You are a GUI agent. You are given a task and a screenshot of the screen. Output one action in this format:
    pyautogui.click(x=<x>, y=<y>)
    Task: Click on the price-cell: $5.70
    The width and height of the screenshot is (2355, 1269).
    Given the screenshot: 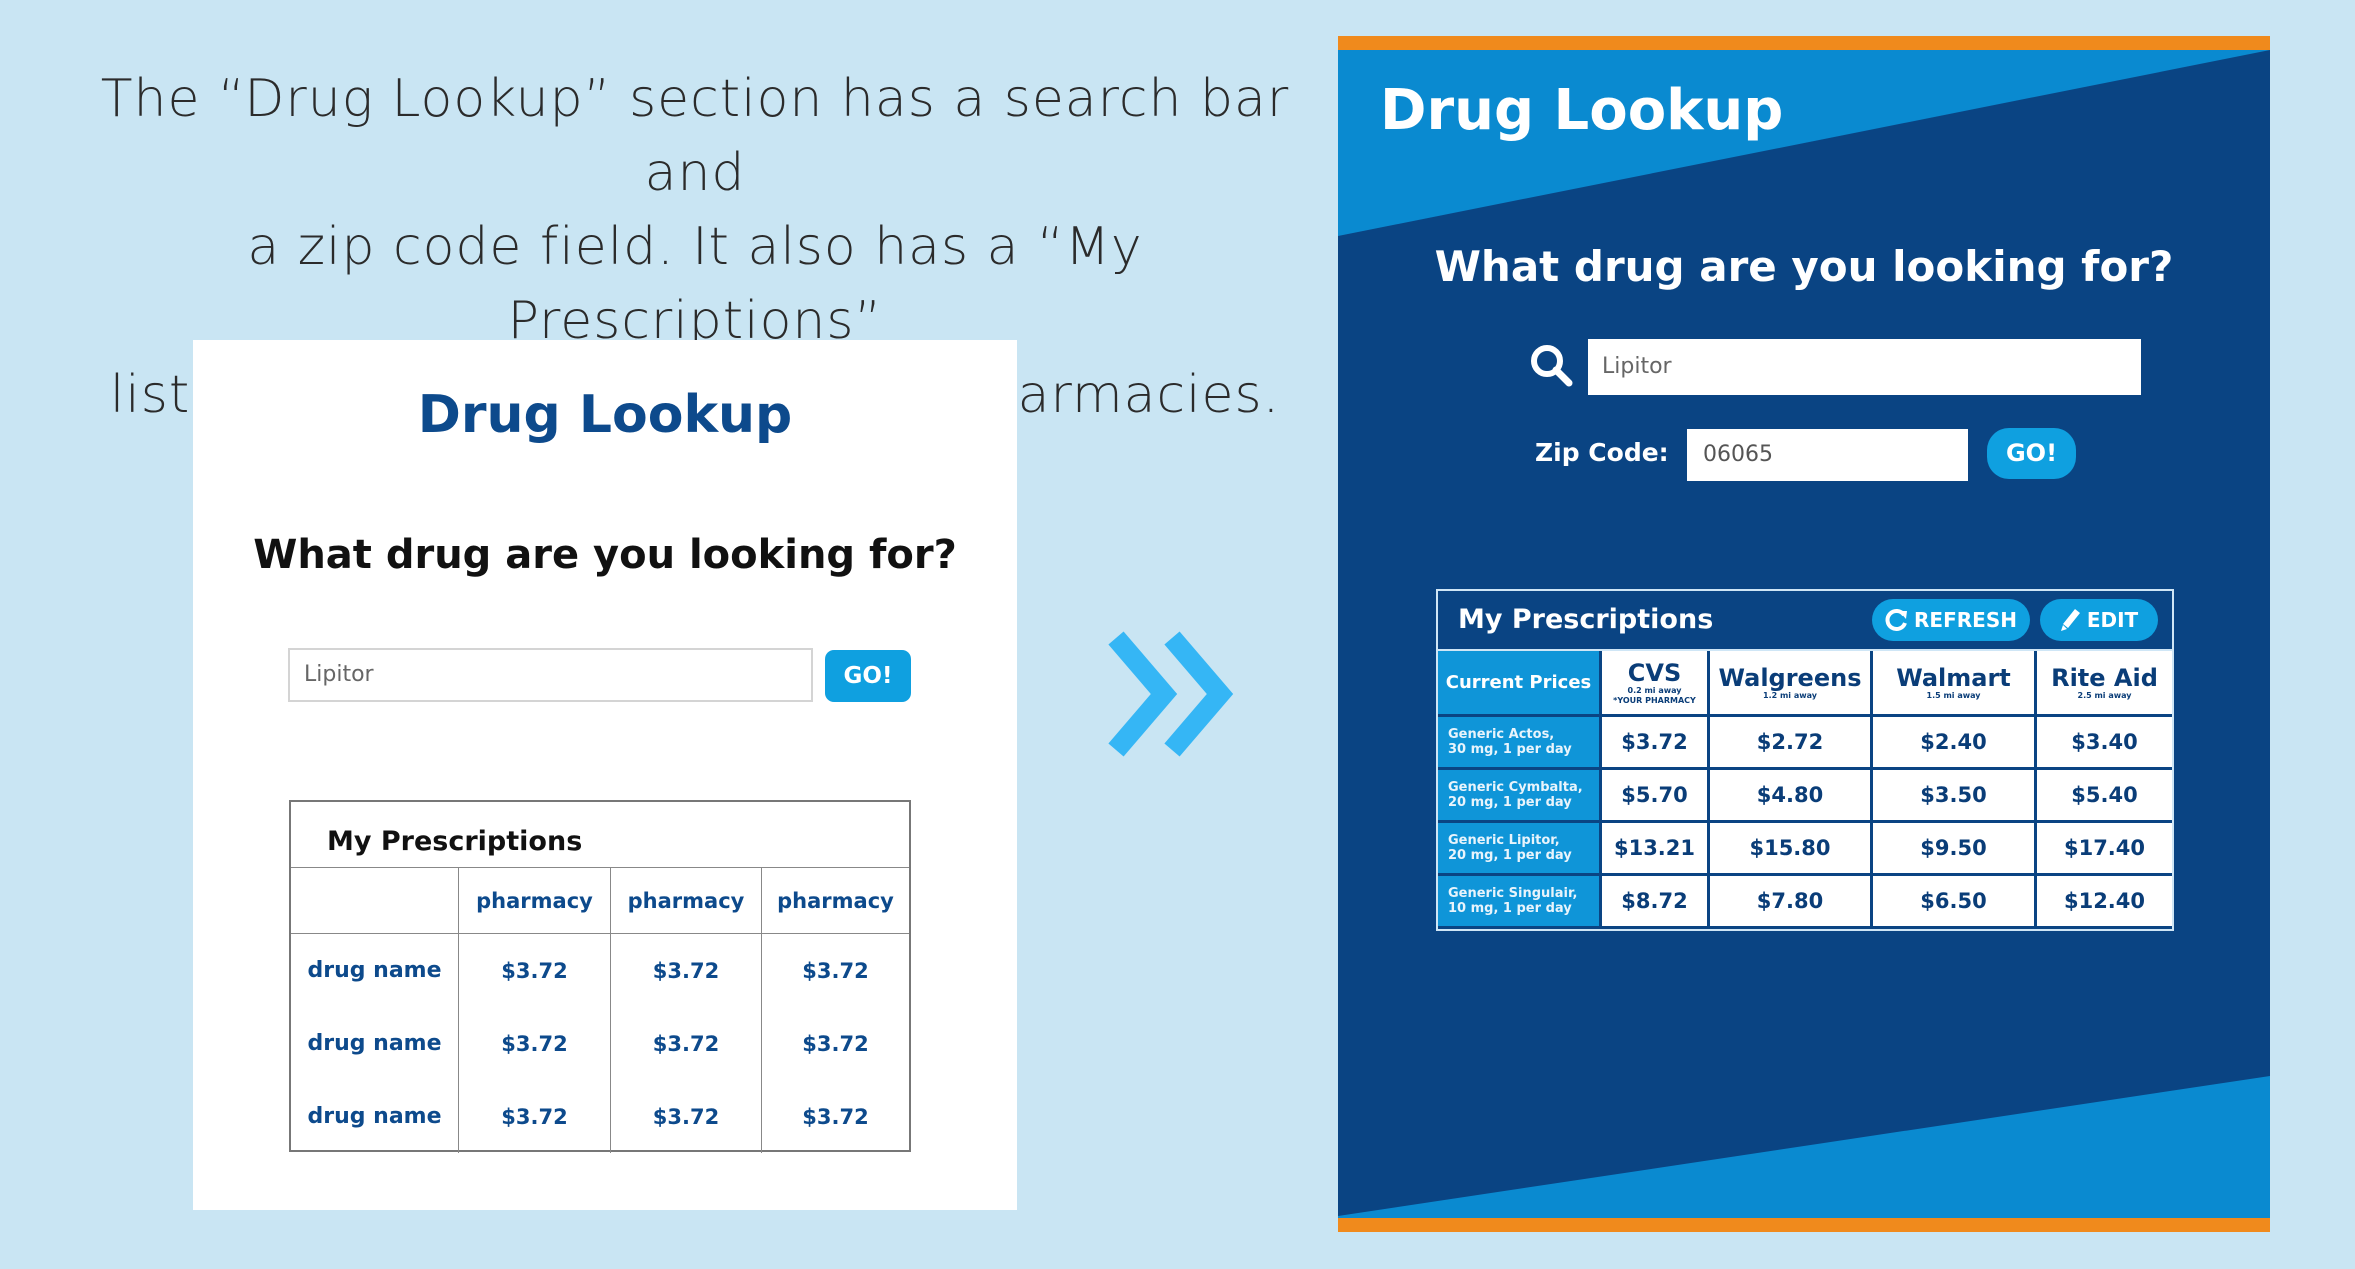 What is the action you would take?
    pyautogui.click(x=1656, y=796)
    